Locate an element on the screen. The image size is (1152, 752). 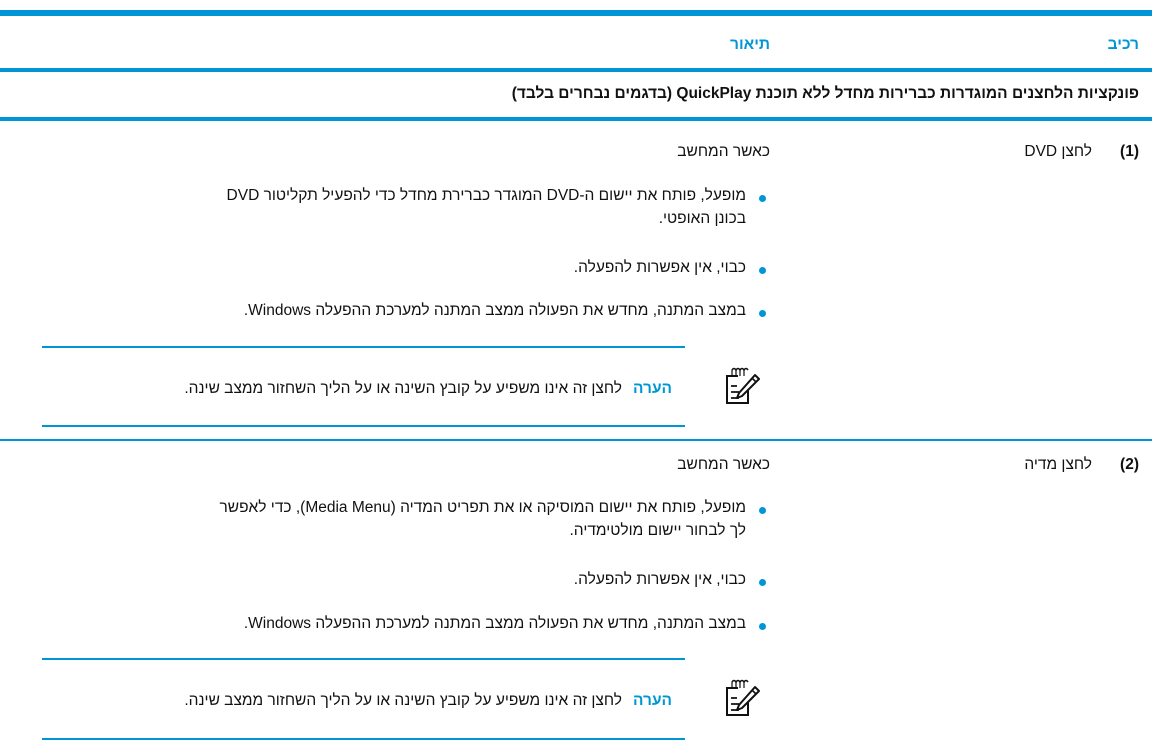
row-number: (1) is located at coordinates (1129, 151).